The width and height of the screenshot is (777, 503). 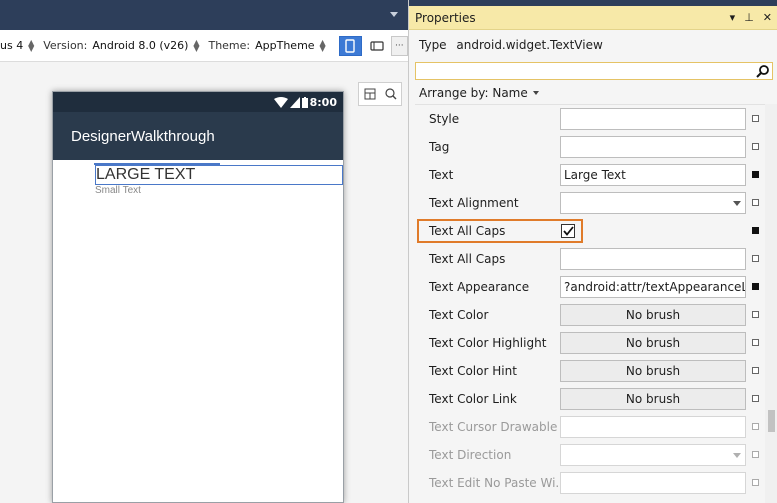 What do you see at coordinates (390, 94) in the screenshot?
I see `zoom-icon` at bounding box center [390, 94].